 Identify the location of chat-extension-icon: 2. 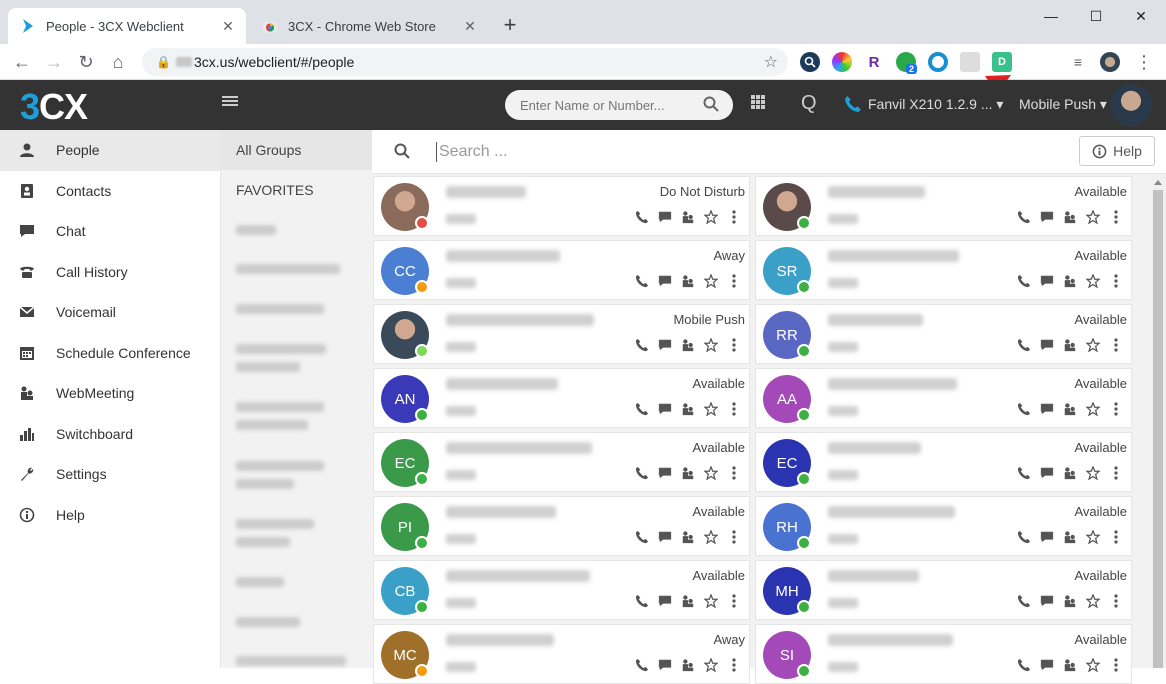
(907, 63).